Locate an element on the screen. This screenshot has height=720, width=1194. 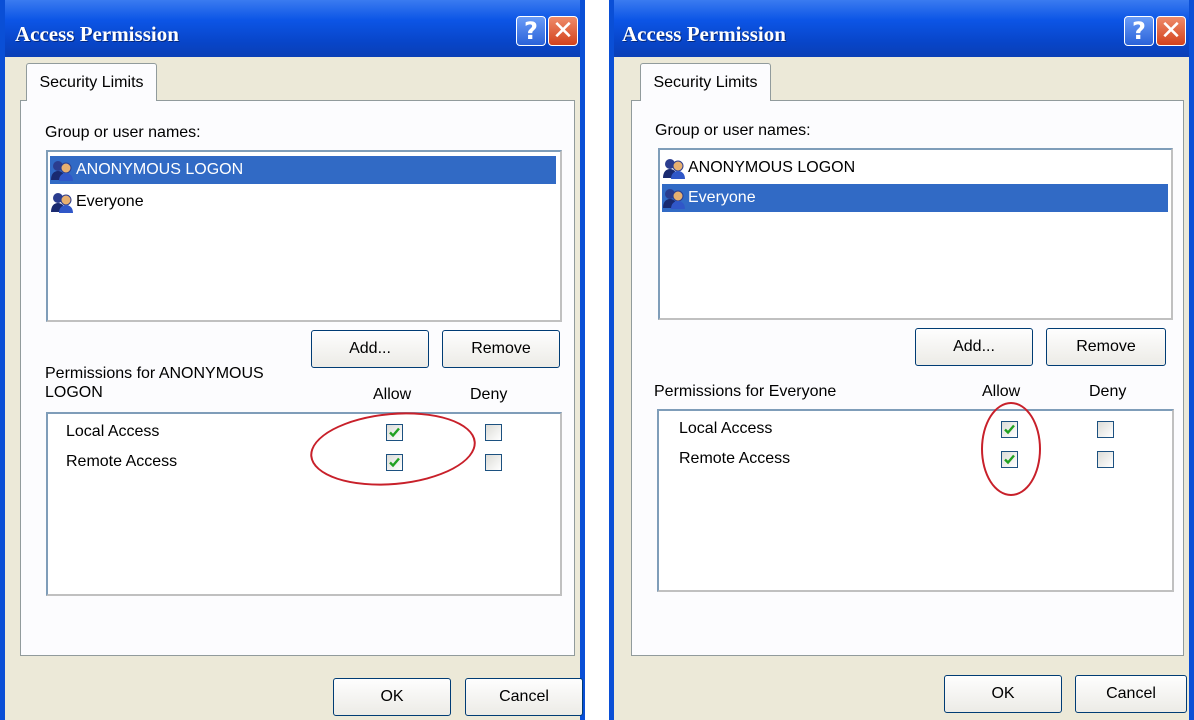
permissions-label-cont: LOGON is located at coordinates (74, 392).